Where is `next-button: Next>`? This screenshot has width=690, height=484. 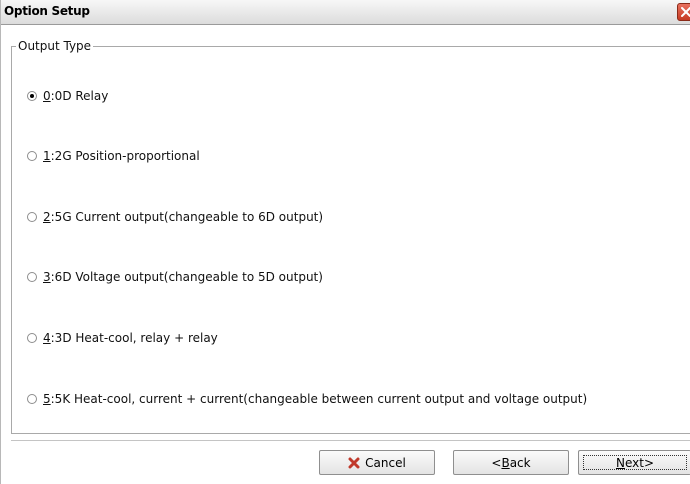 next-button: Next> is located at coordinates (634, 462).